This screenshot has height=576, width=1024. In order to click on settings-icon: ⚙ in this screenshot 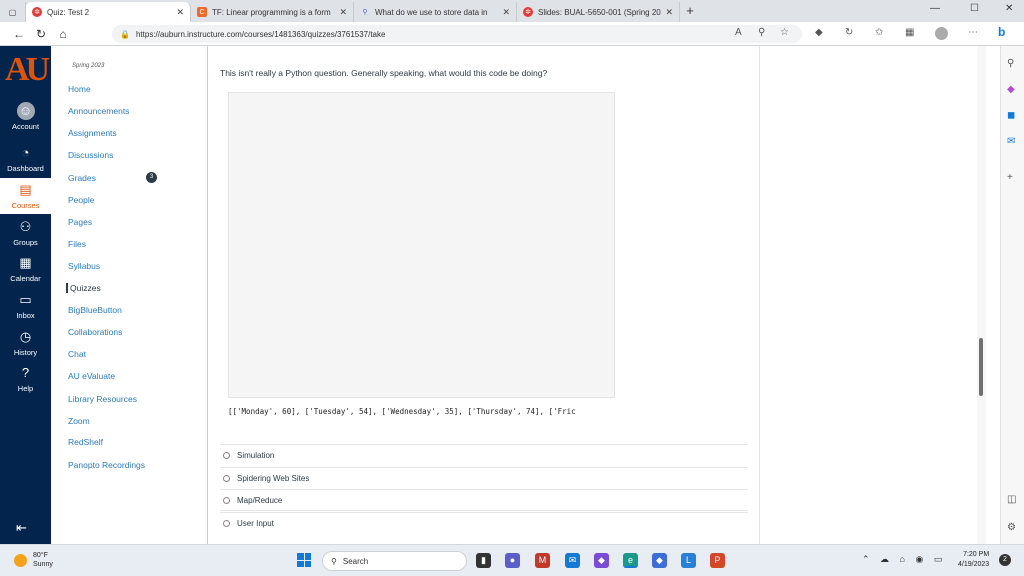, I will do `click(1011, 527)`.